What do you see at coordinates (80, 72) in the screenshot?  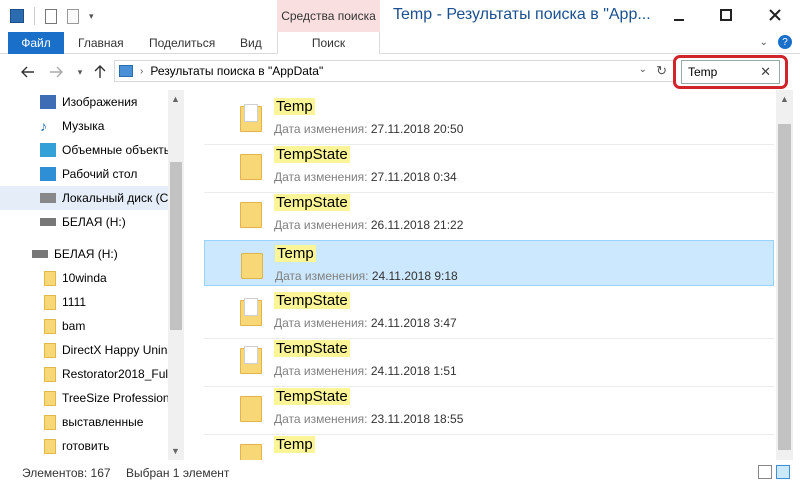 I see `recent-locations-button: ▾` at bounding box center [80, 72].